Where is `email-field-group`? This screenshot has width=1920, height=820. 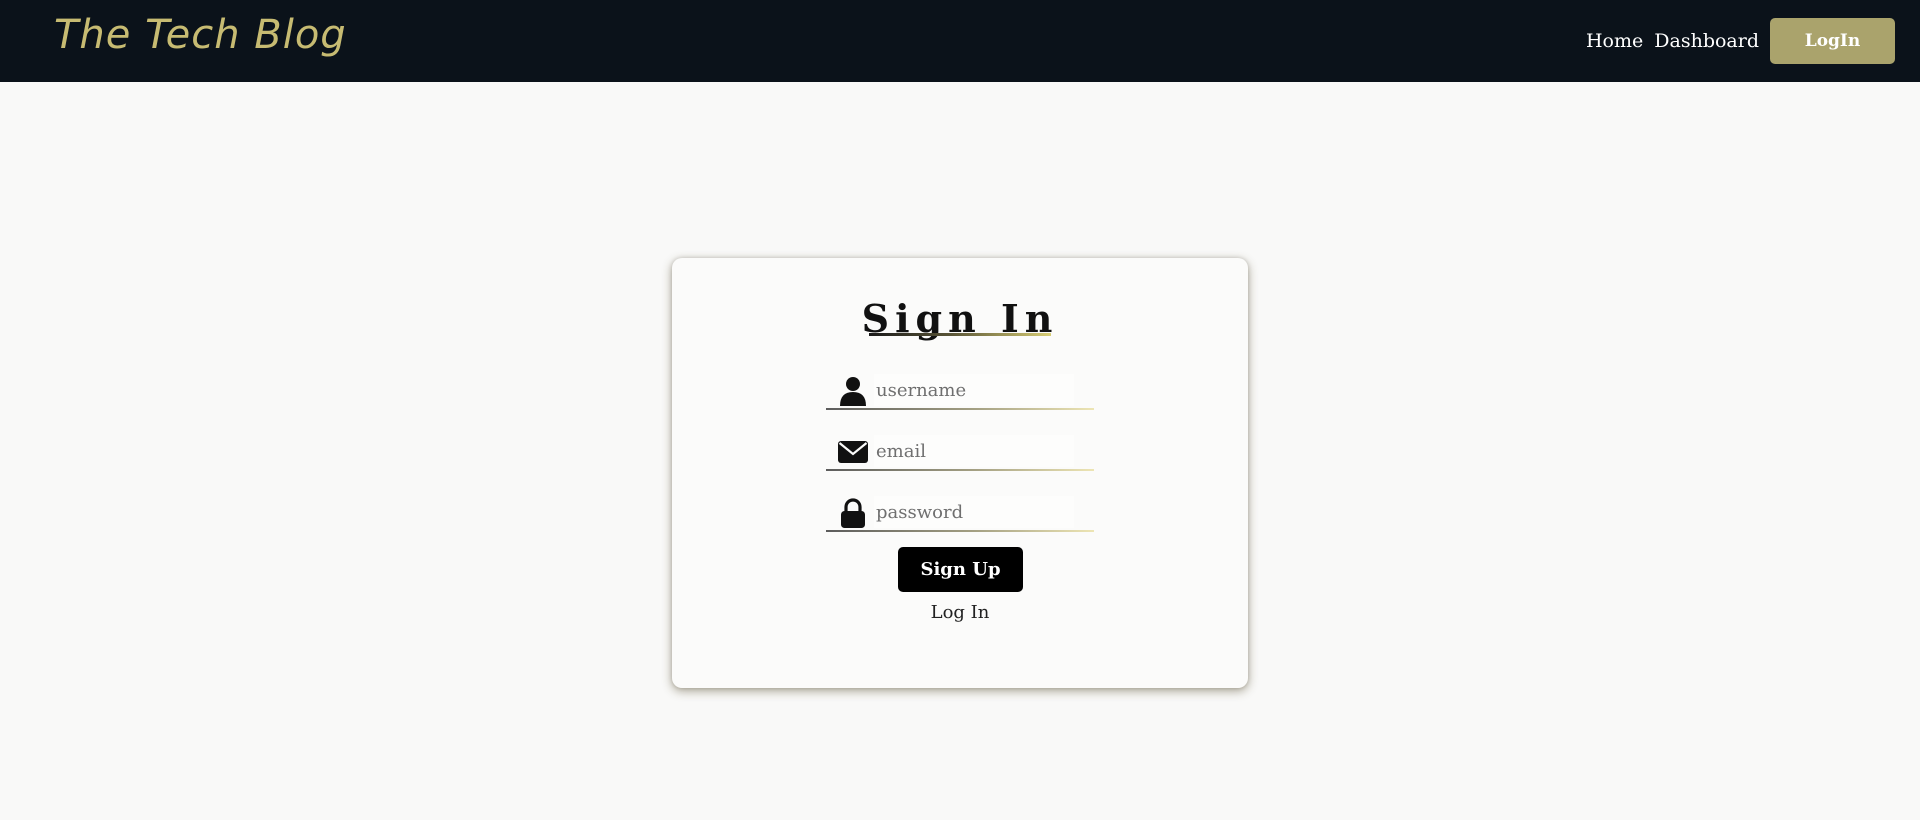 email-field-group is located at coordinates (960, 452).